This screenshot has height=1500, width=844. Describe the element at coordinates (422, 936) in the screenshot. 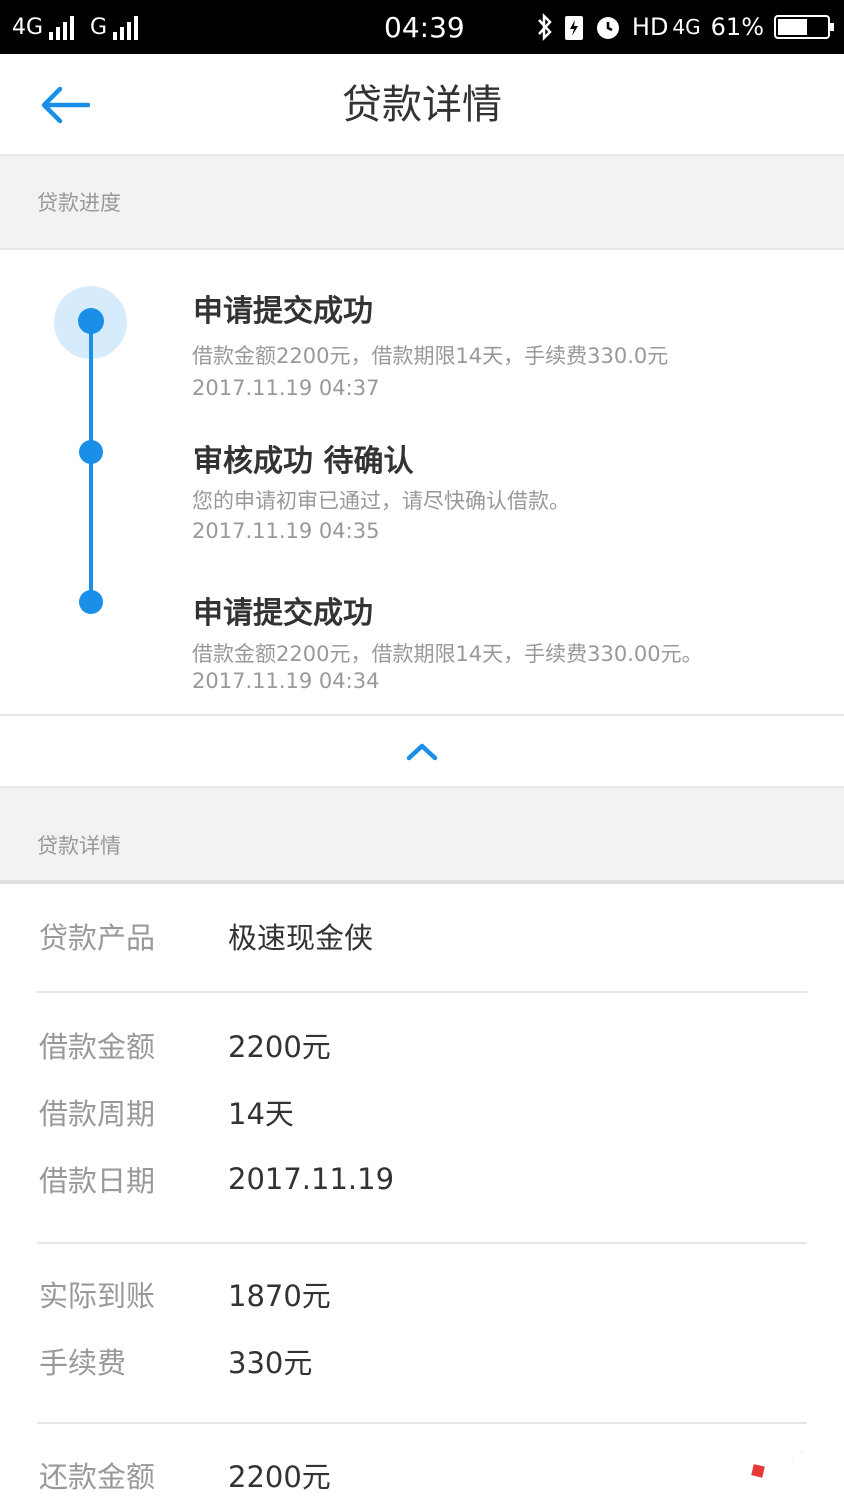

I see `detail-row-product: 贷款产品 极速现金侠` at that location.